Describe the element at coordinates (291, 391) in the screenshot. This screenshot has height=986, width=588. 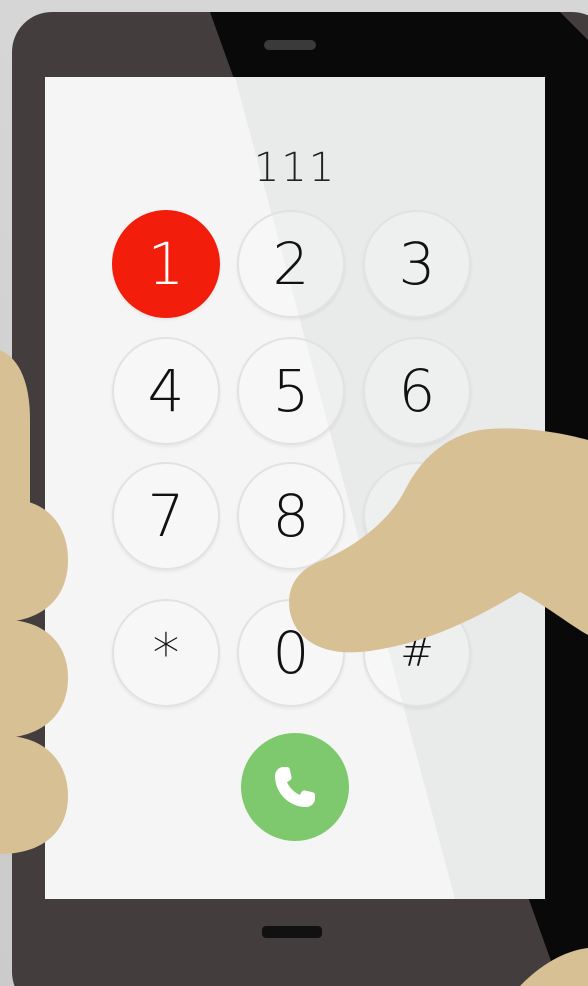
I see `key-5: 5` at that location.